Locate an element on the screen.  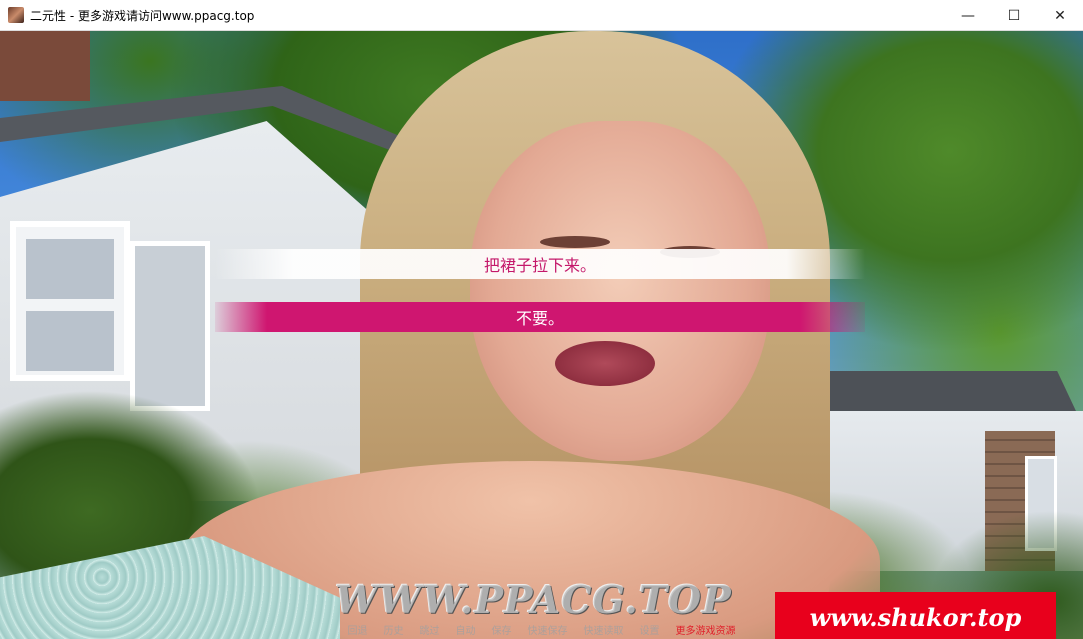
character-eye is located at coordinates (575, 242).